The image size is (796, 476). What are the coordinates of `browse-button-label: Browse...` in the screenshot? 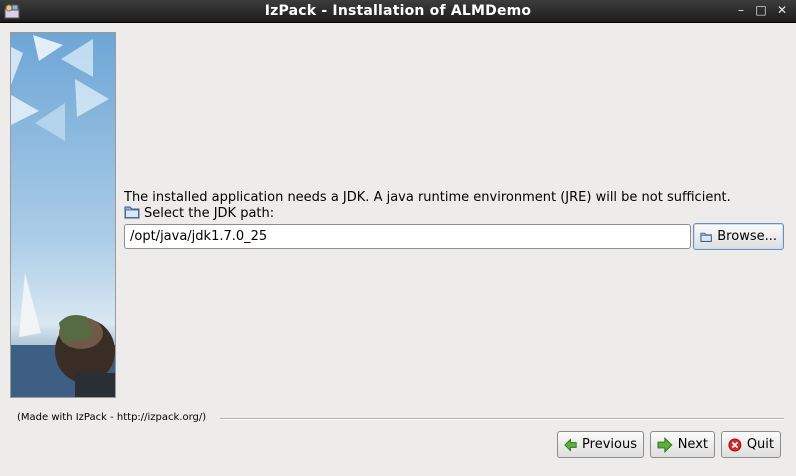 It's located at (747, 236).